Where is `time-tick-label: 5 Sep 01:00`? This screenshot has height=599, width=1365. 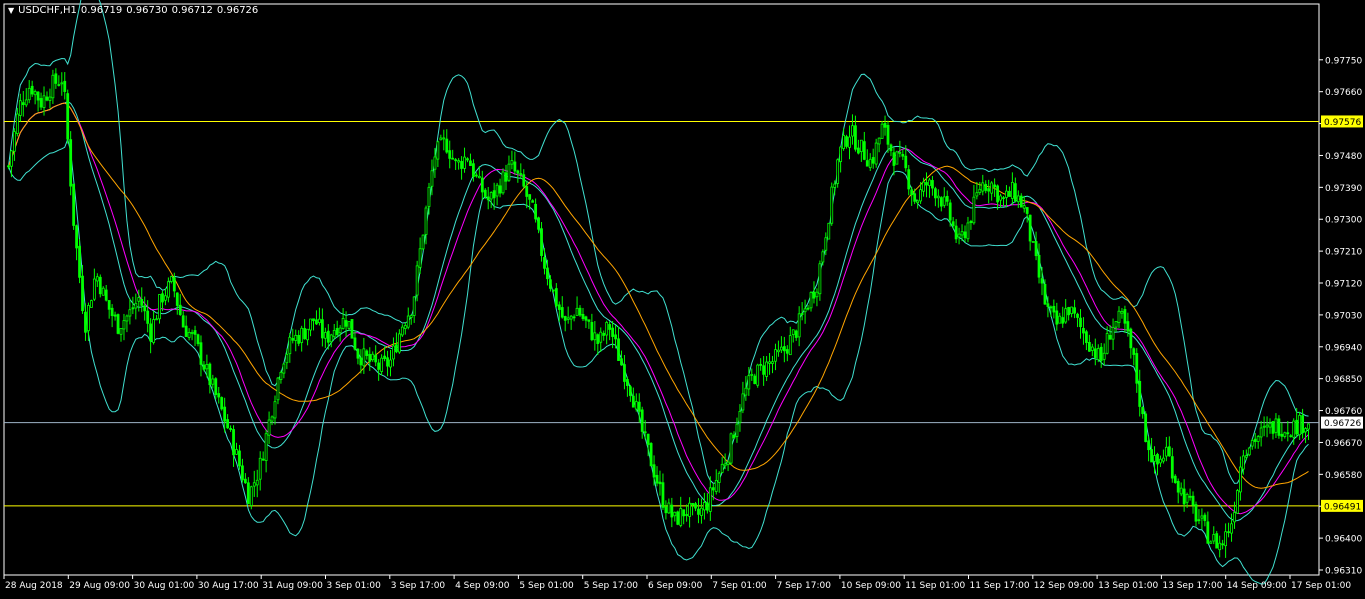
time-tick-label: 5 Sep 01:00 is located at coordinates (546, 586).